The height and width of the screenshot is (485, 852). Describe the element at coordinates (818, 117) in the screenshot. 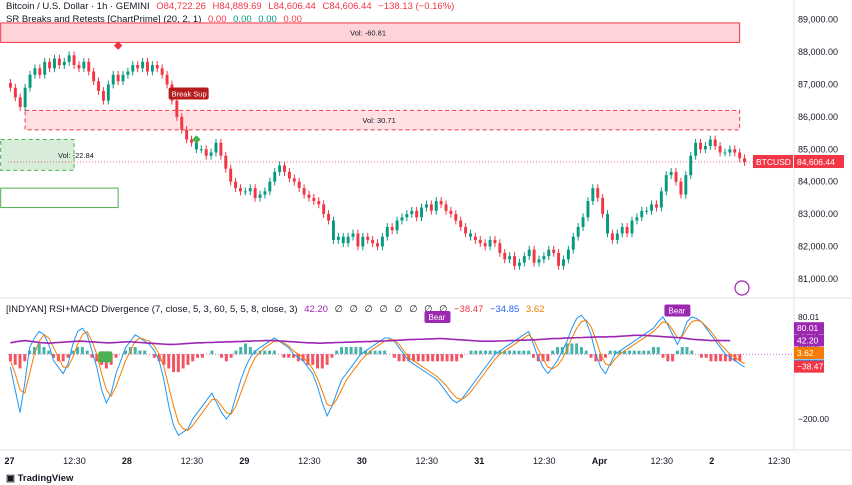

I see `price-tick-label: 86,000.00` at that location.